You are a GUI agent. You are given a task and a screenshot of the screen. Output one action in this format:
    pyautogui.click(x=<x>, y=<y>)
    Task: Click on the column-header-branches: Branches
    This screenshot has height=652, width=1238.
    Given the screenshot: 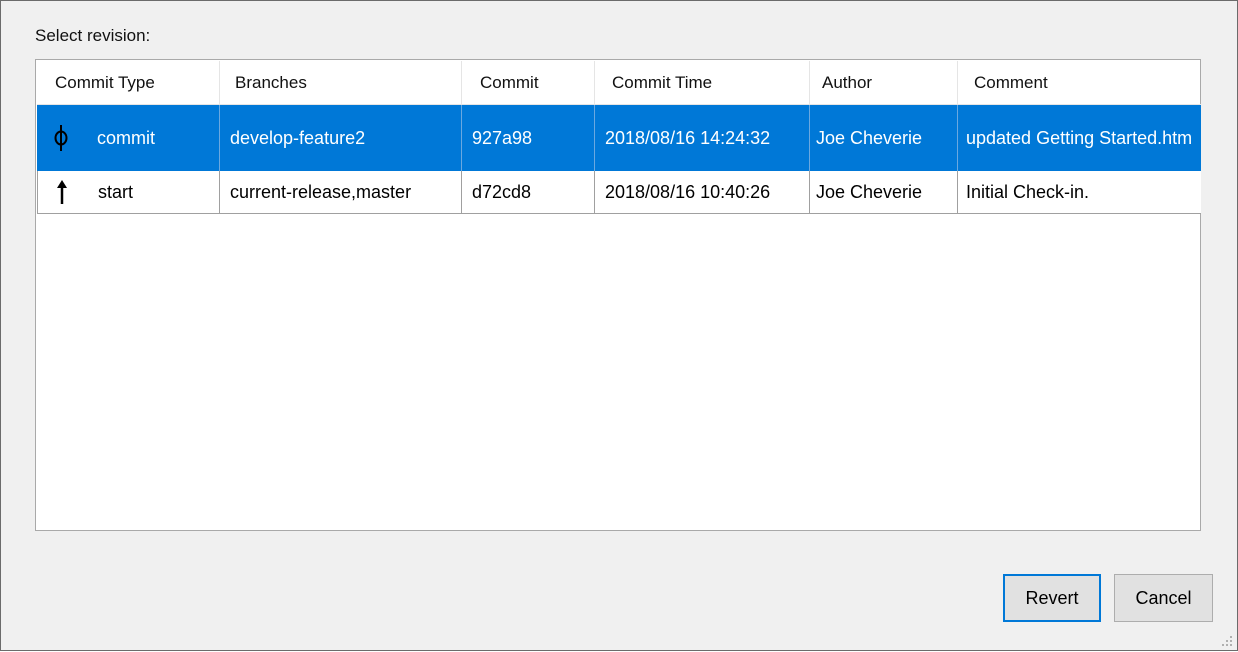 What is the action you would take?
    pyautogui.click(x=341, y=82)
    